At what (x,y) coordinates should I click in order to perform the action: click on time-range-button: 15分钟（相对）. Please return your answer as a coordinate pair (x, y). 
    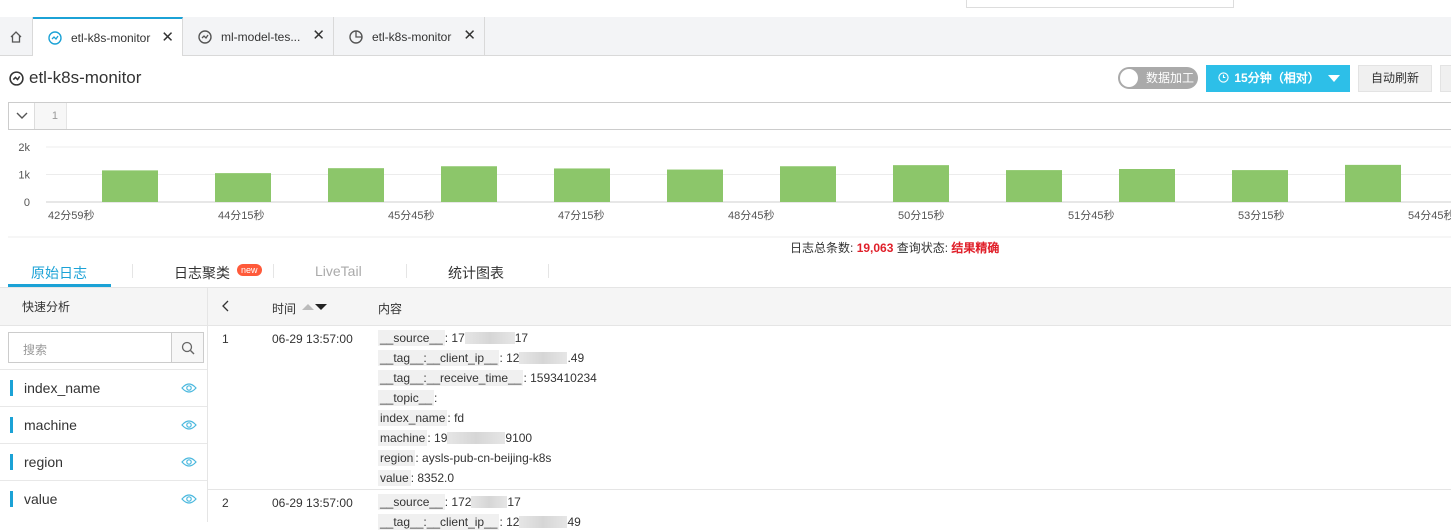
    Looking at the image, I should click on (1278, 78).